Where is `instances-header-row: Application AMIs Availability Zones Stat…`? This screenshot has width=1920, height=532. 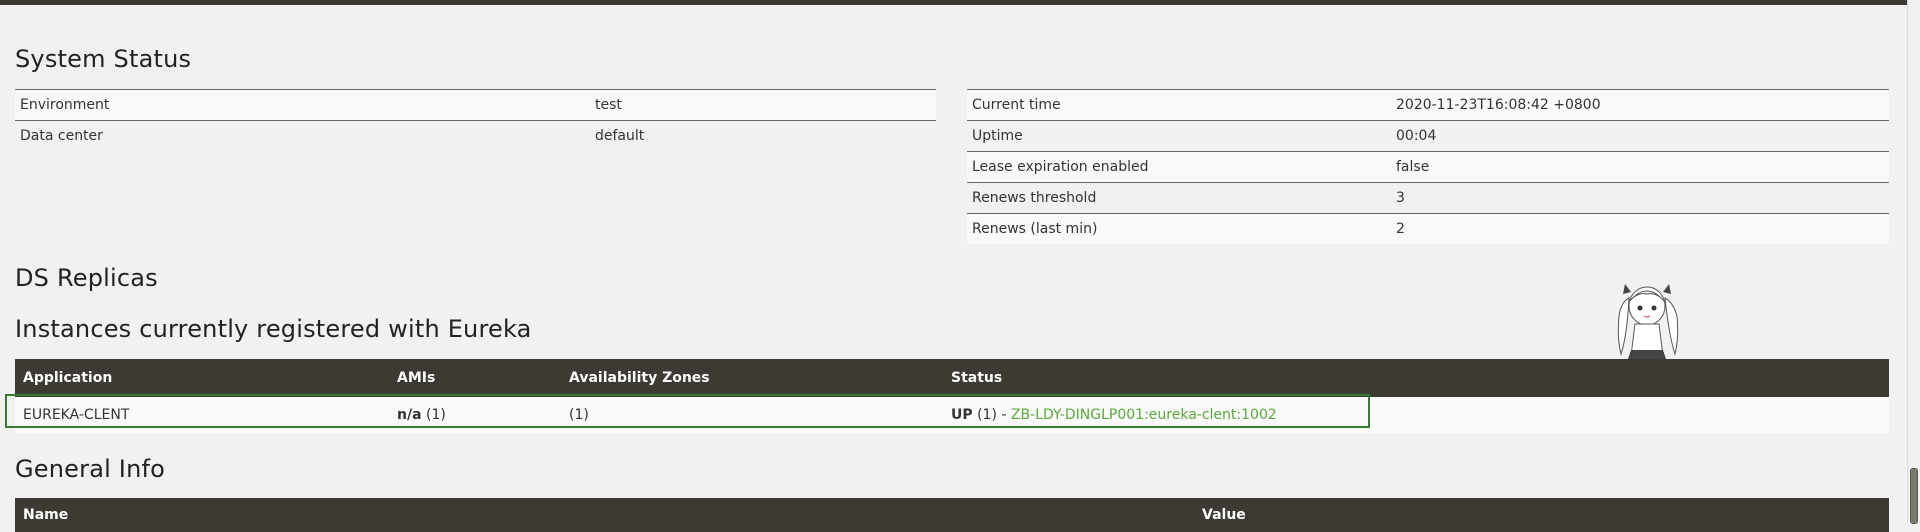 instances-header-row: Application AMIs Availability Zones Stat… is located at coordinates (952, 378).